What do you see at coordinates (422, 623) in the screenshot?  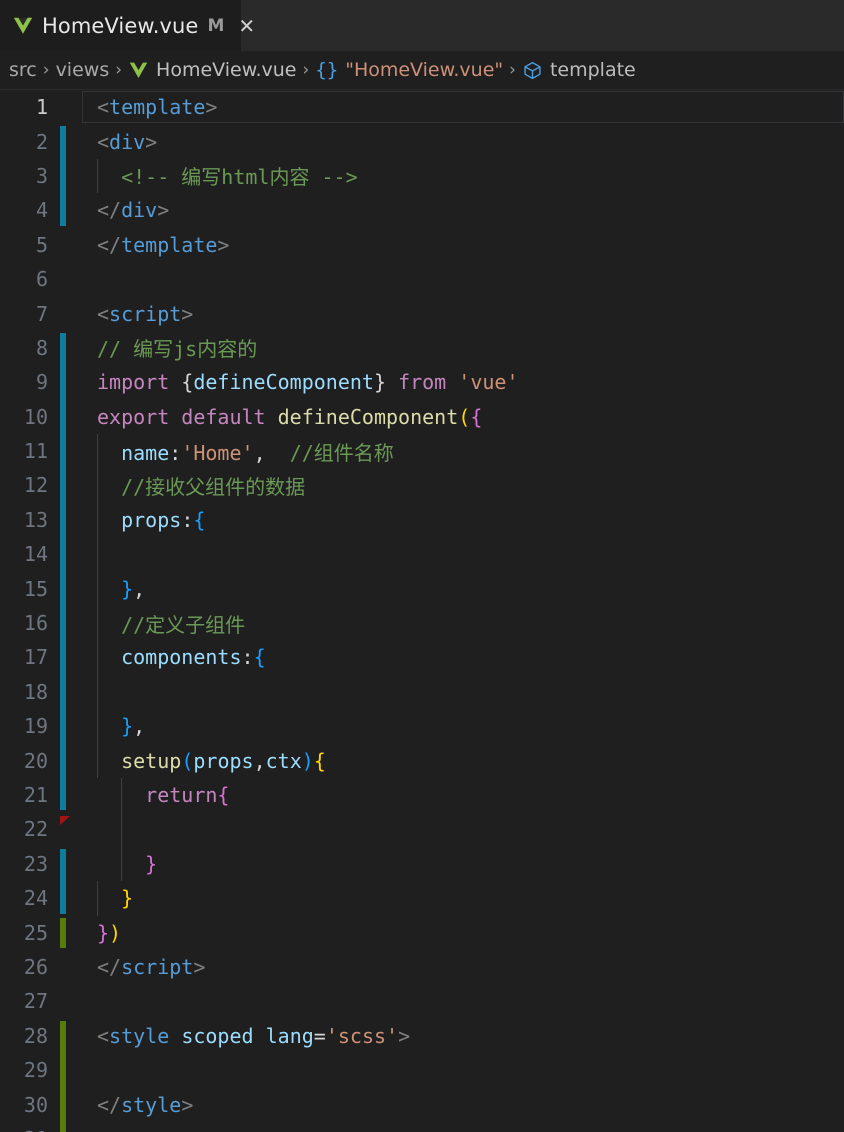 I see `code-line: 16 //定义子组件` at bounding box center [422, 623].